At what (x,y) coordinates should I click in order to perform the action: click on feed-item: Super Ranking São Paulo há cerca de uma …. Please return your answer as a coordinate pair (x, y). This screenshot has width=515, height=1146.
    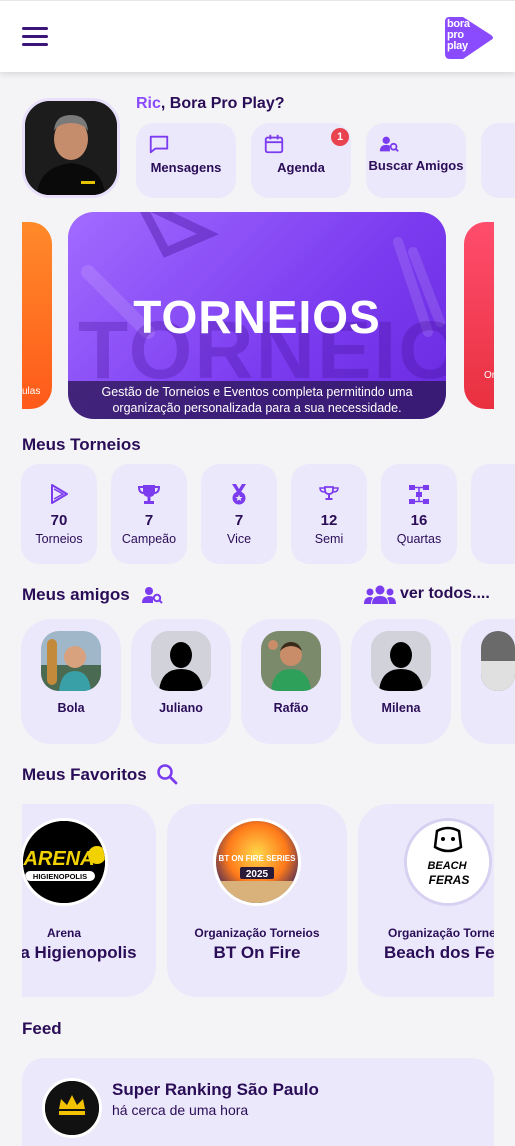
    Looking at the image, I should click on (258, 1102).